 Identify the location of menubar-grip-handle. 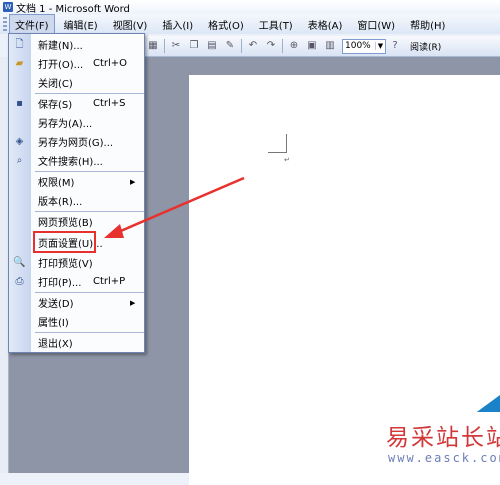
(5, 24).